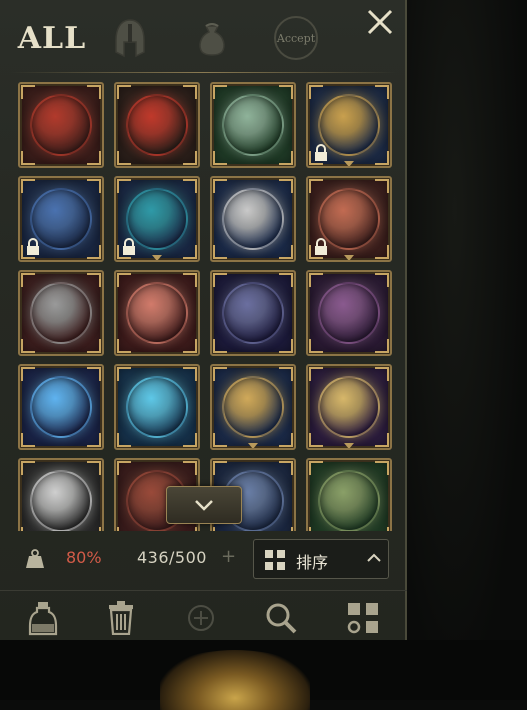 This screenshot has height=710, width=527. What do you see at coordinates (349, 500) in the screenshot?
I see `green-bow-icon` at bounding box center [349, 500].